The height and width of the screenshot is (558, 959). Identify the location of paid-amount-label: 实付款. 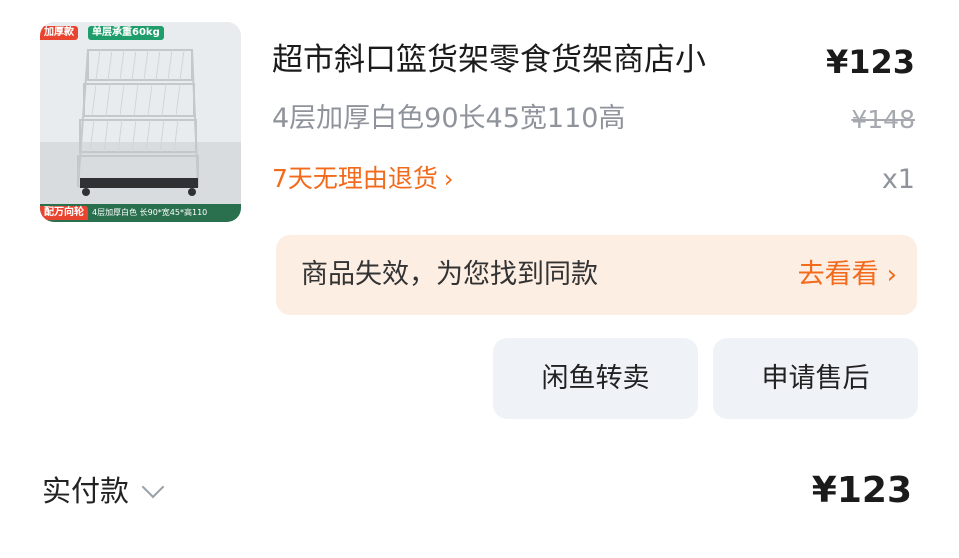
(86, 491).